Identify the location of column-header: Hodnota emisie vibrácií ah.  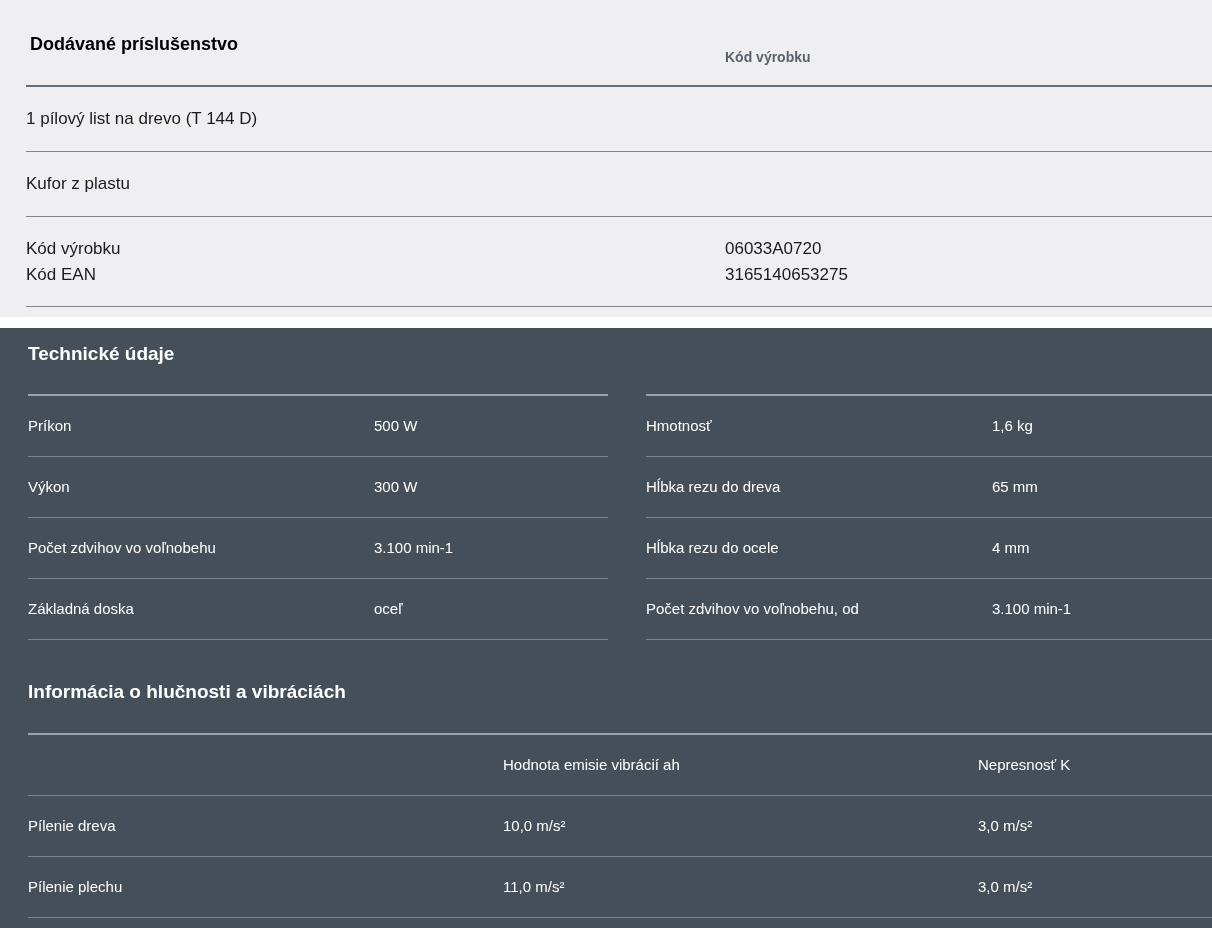
(591, 764).